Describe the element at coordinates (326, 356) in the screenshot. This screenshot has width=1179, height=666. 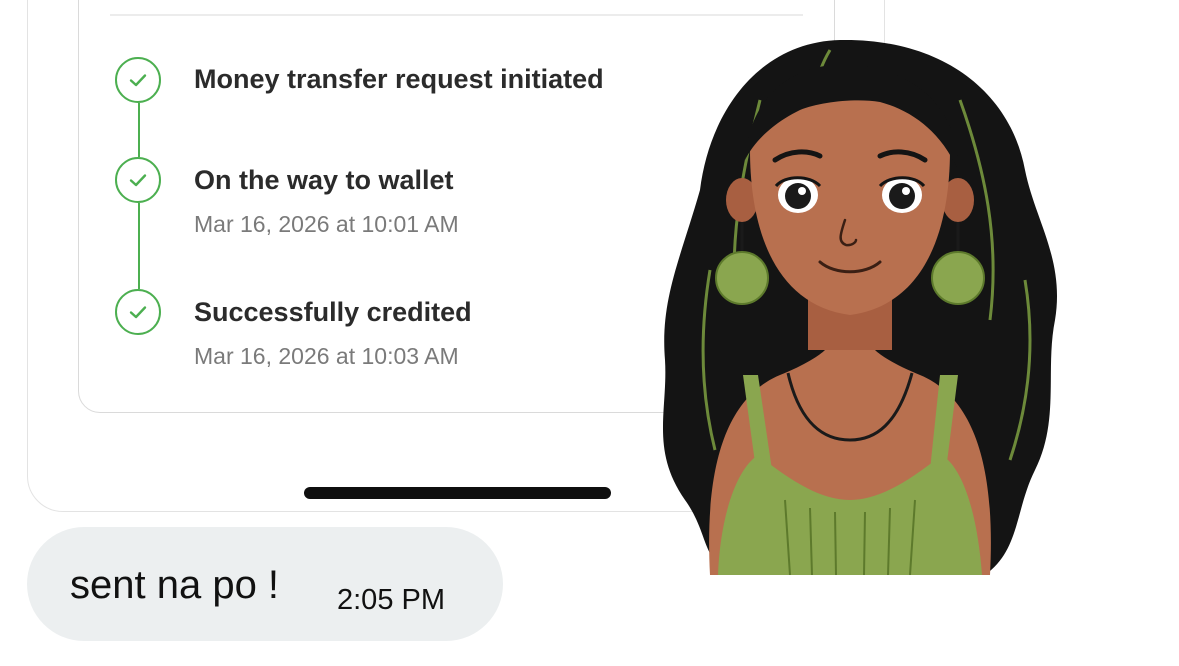
I see `step-credited-time: Mar 16, 2026 at 10:03 AM` at that location.